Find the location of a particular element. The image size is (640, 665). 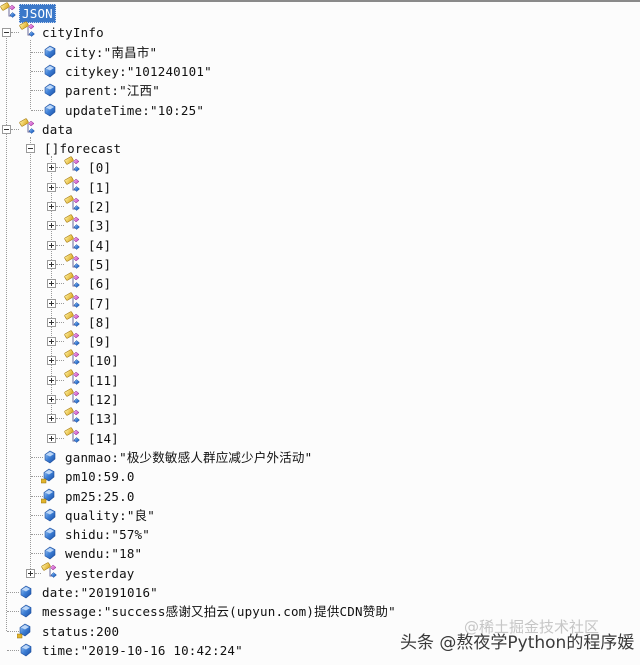

field-key: date is located at coordinates (57, 592).